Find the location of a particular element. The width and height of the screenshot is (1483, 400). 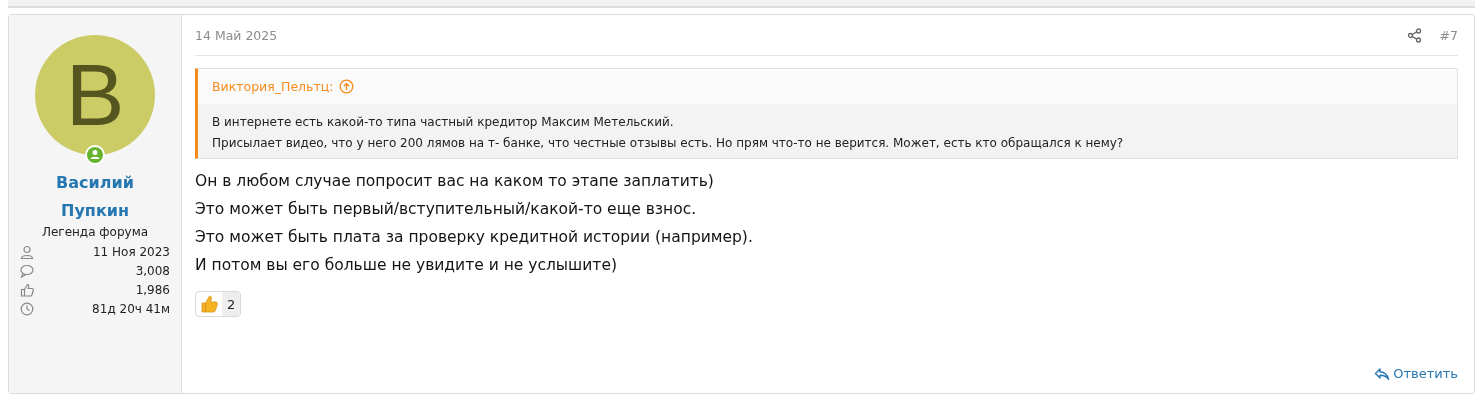

thumbs-up-icon is located at coordinates (27, 290).